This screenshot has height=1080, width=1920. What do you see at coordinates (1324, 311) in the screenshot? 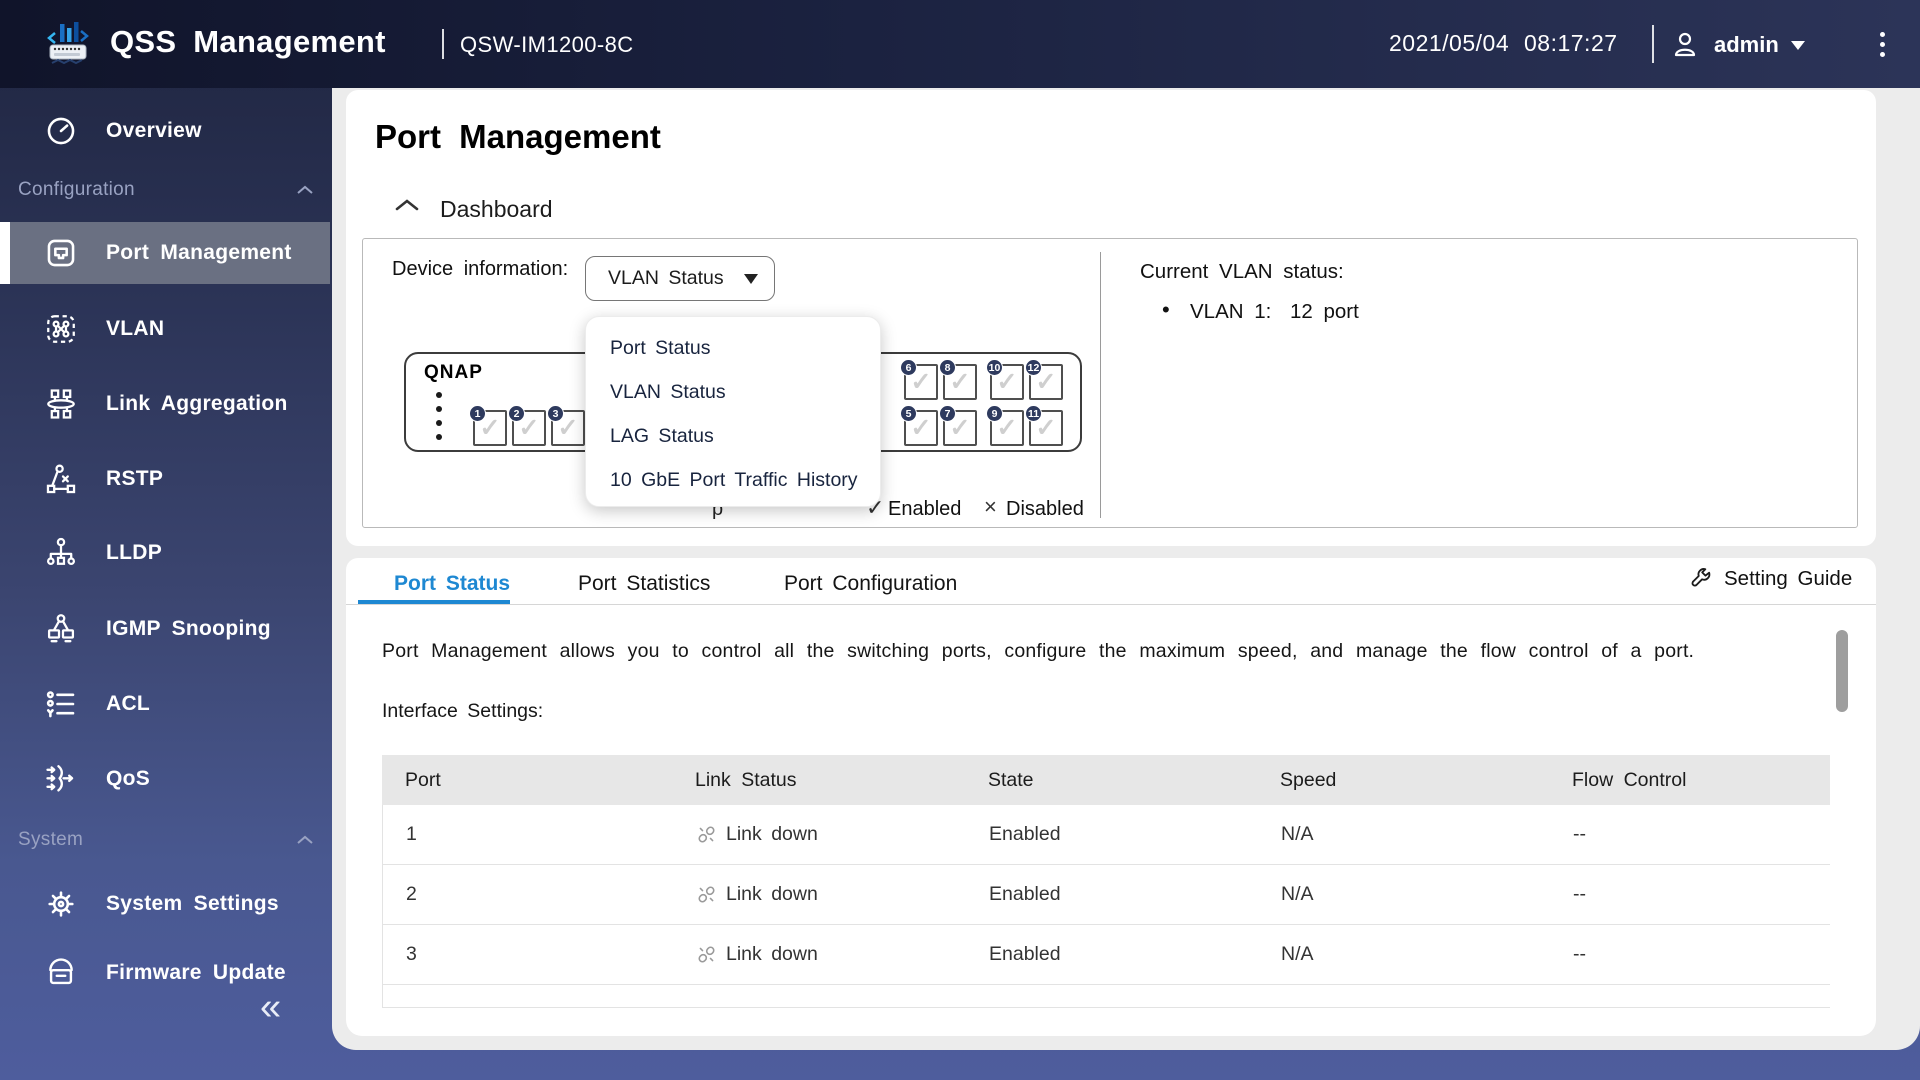
I see `vlan-port-count: 12 port` at bounding box center [1324, 311].